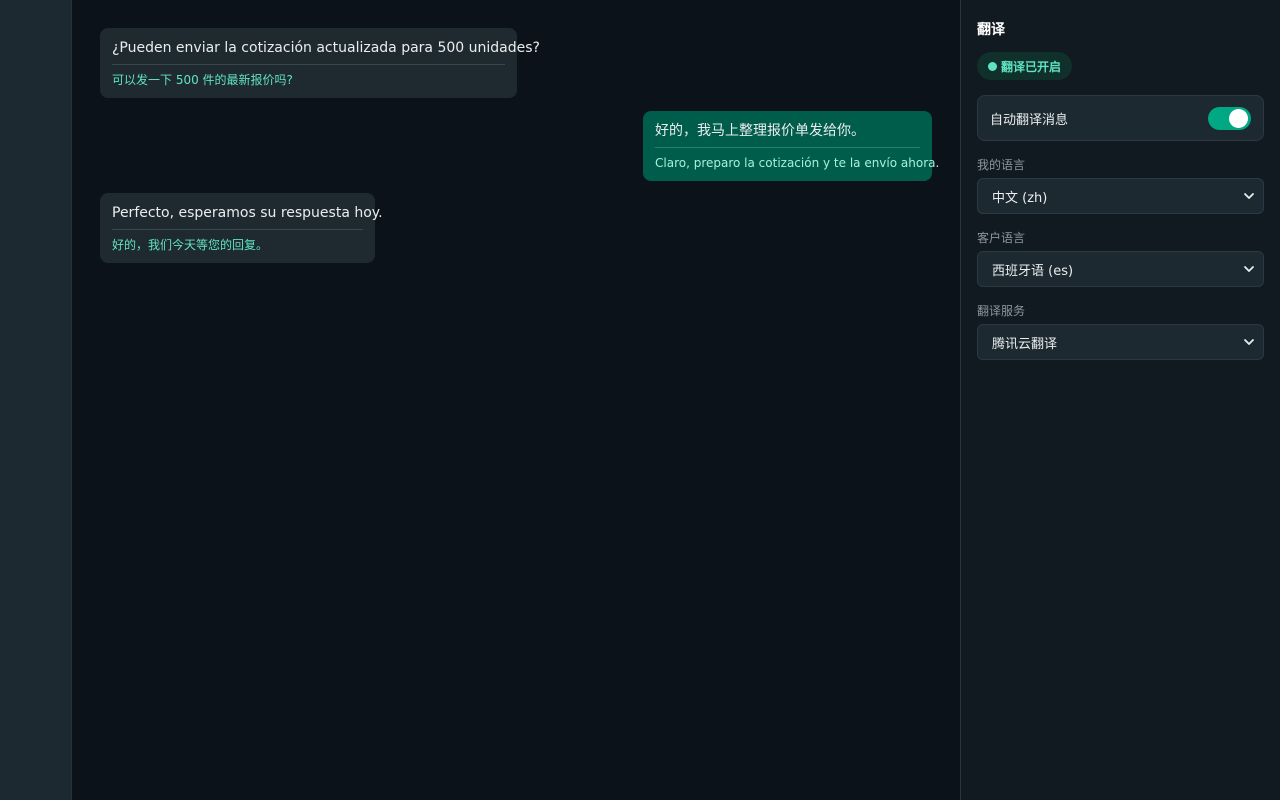  I want to click on message-translation-text: 好的，我们今天等您的回复。, so click(190, 245).